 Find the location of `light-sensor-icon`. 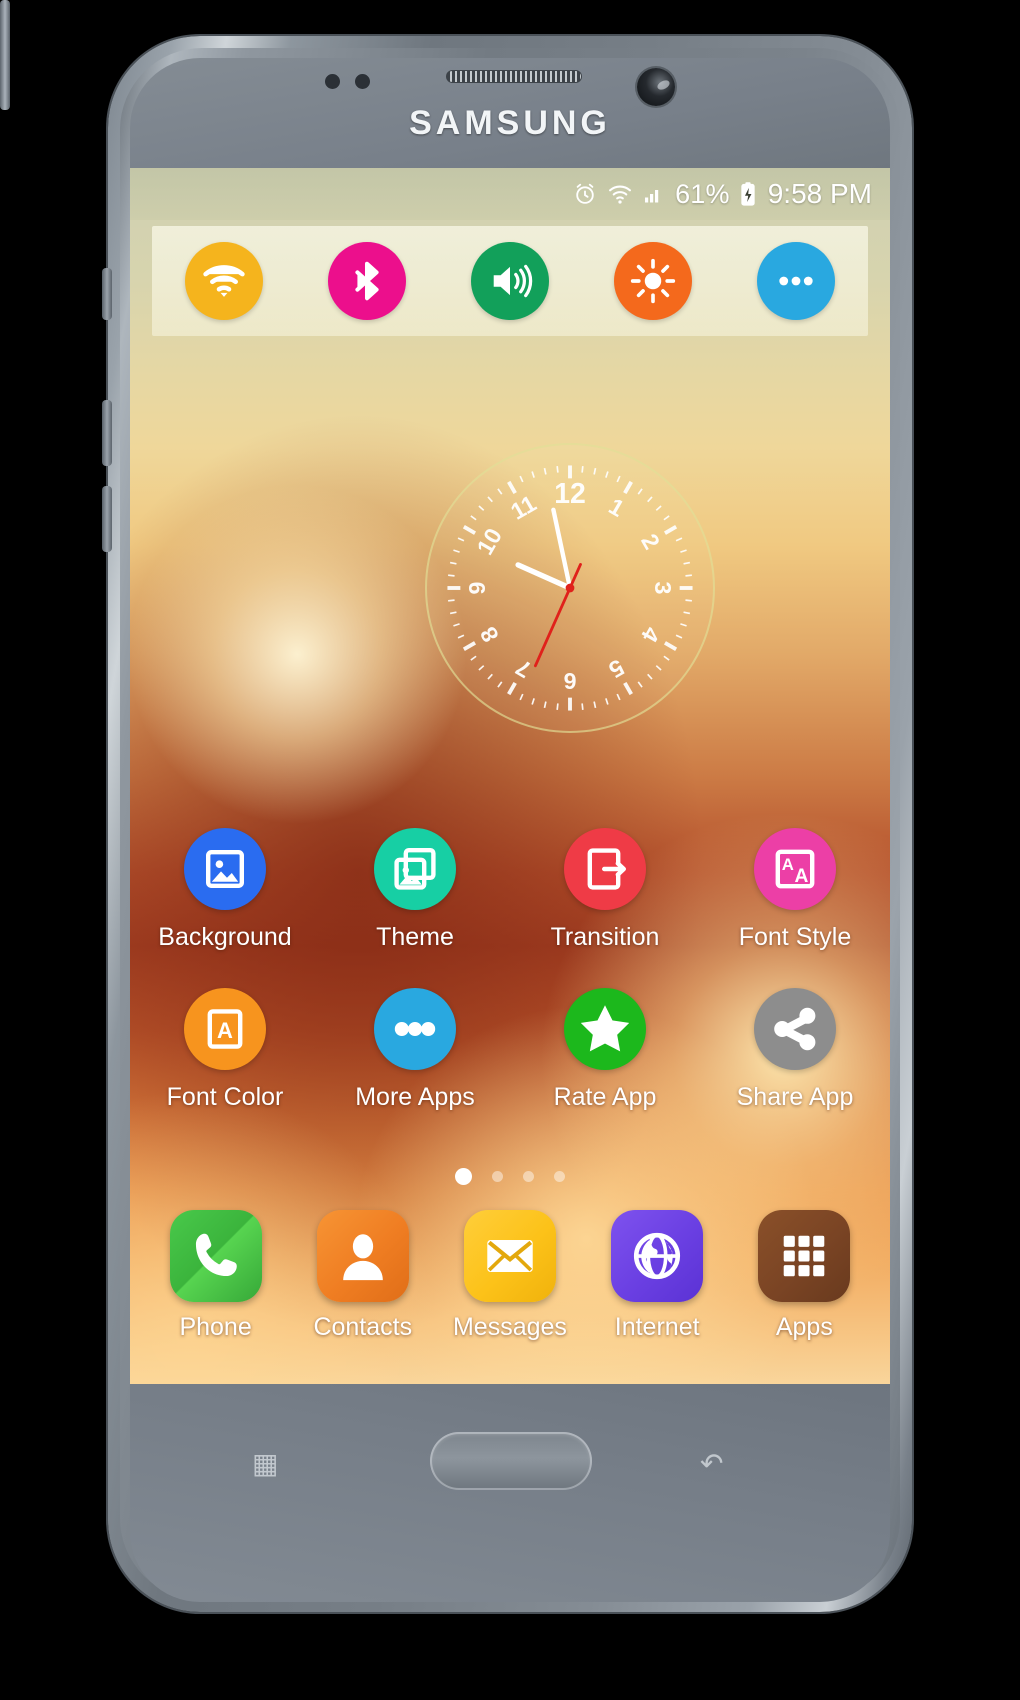

light-sensor-icon is located at coordinates (362, 81).